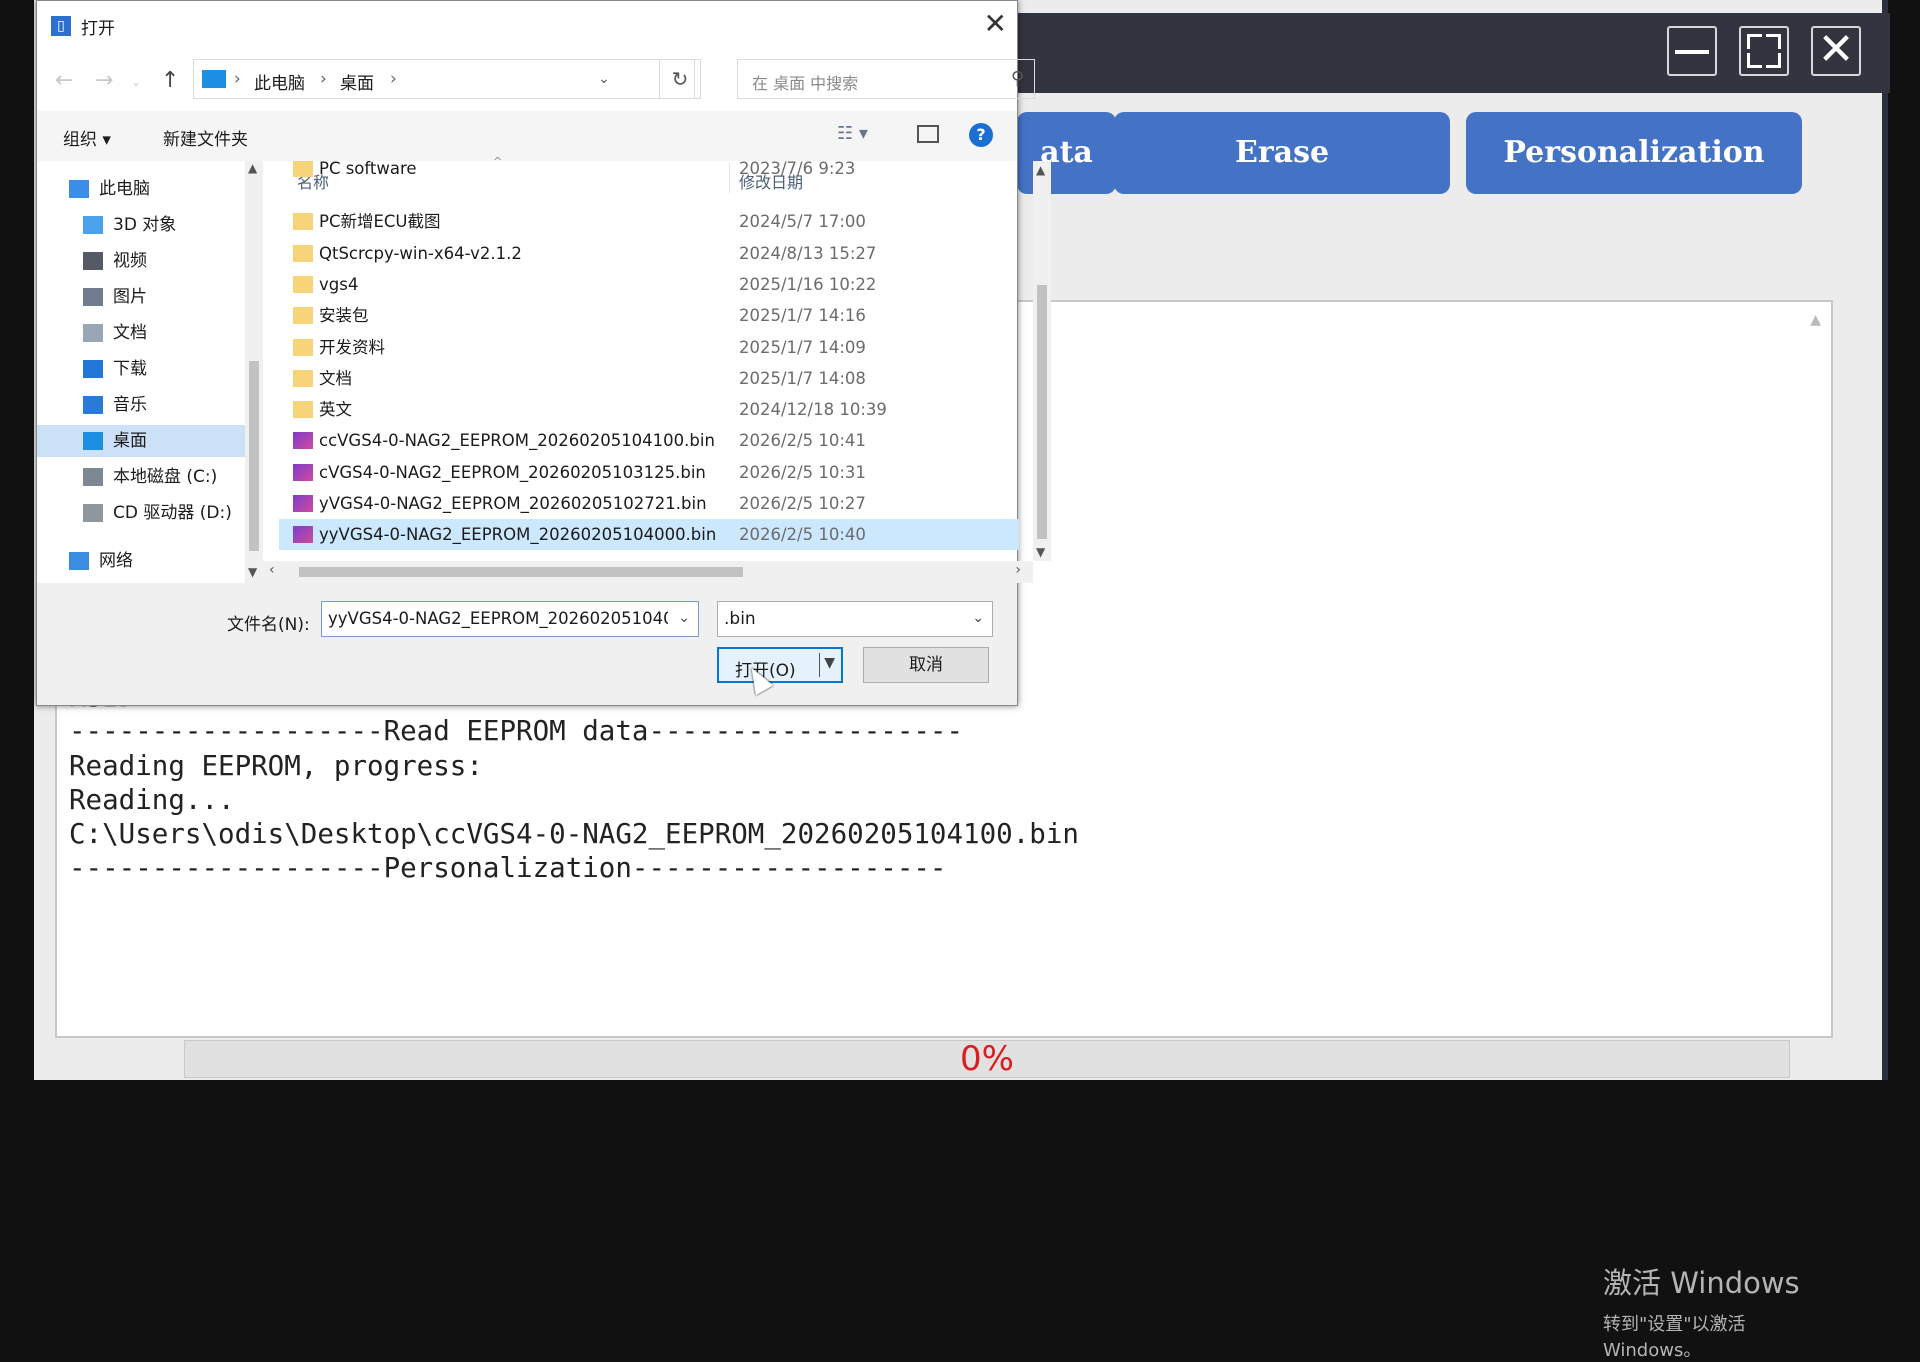 This screenshot has height=1362, width=1920. I want to click on search-box: 在 桌面 中搜索 ⚲, so click(886, 79).